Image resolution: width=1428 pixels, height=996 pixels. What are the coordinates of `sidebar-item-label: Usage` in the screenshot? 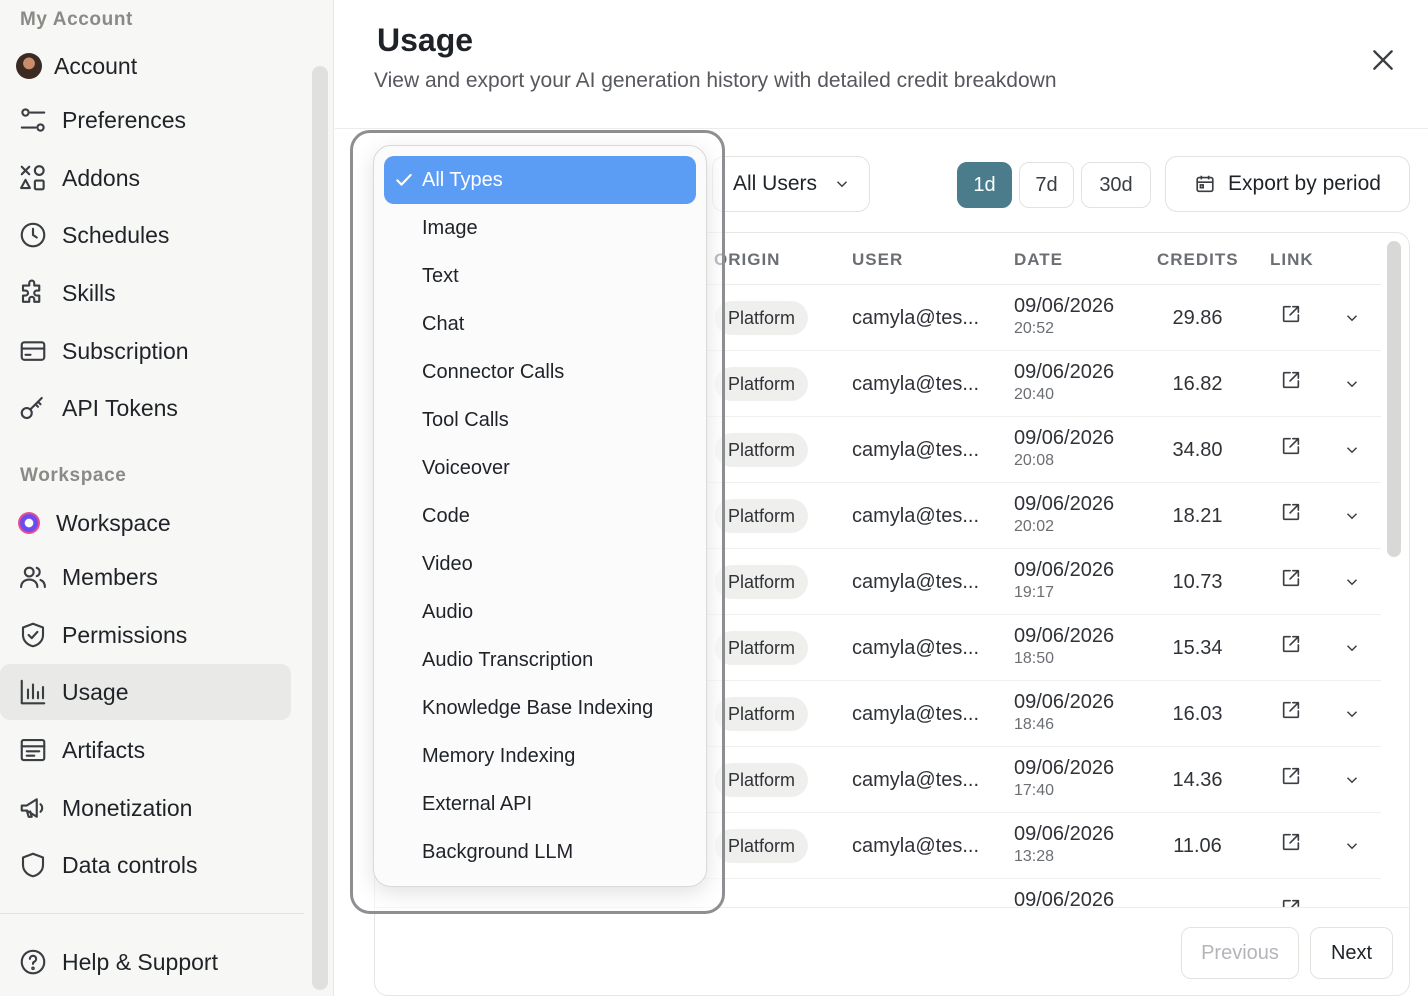 It's located at (95, 691).